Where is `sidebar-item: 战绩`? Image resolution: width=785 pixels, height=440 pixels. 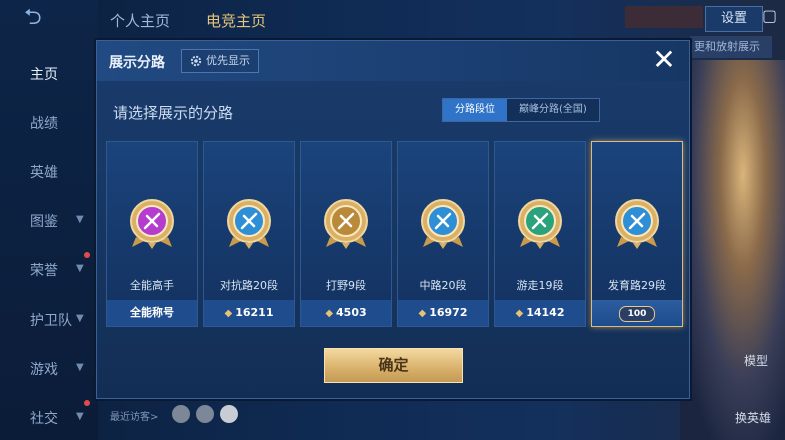
sidebar-item: 战绩 is located at coordinates (44, 123).